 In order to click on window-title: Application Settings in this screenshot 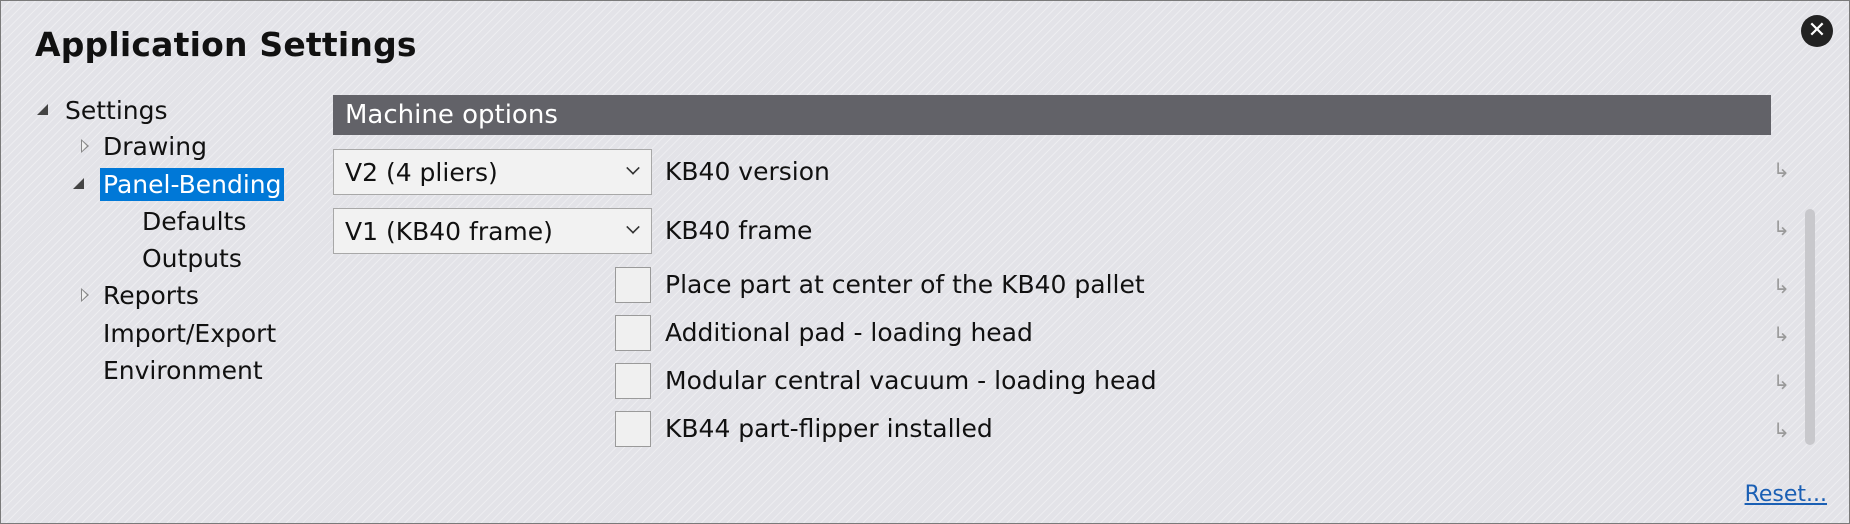, I will do `click(226, 44)`.